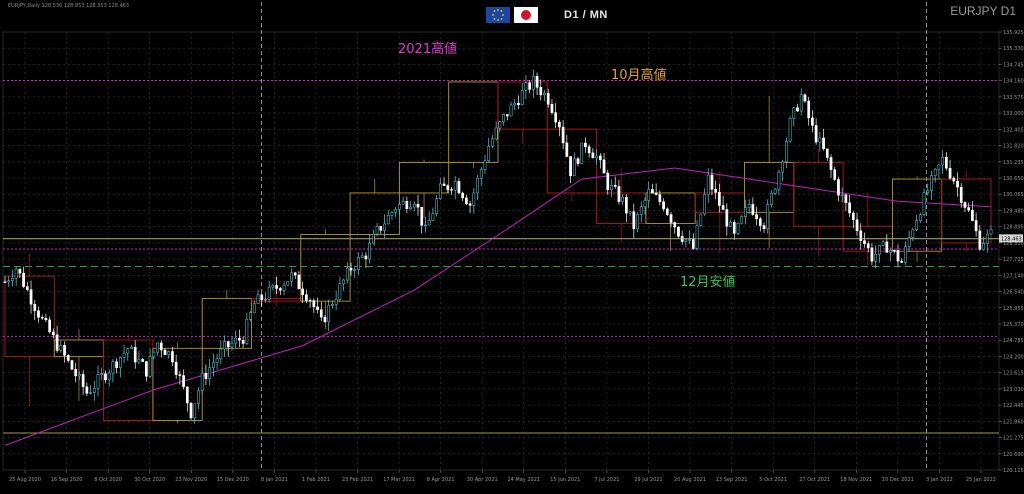  Describe the element at coordinates (482, 480) in the screenshot. I see `x-tick-label: 30 Apr 2021` at that location.